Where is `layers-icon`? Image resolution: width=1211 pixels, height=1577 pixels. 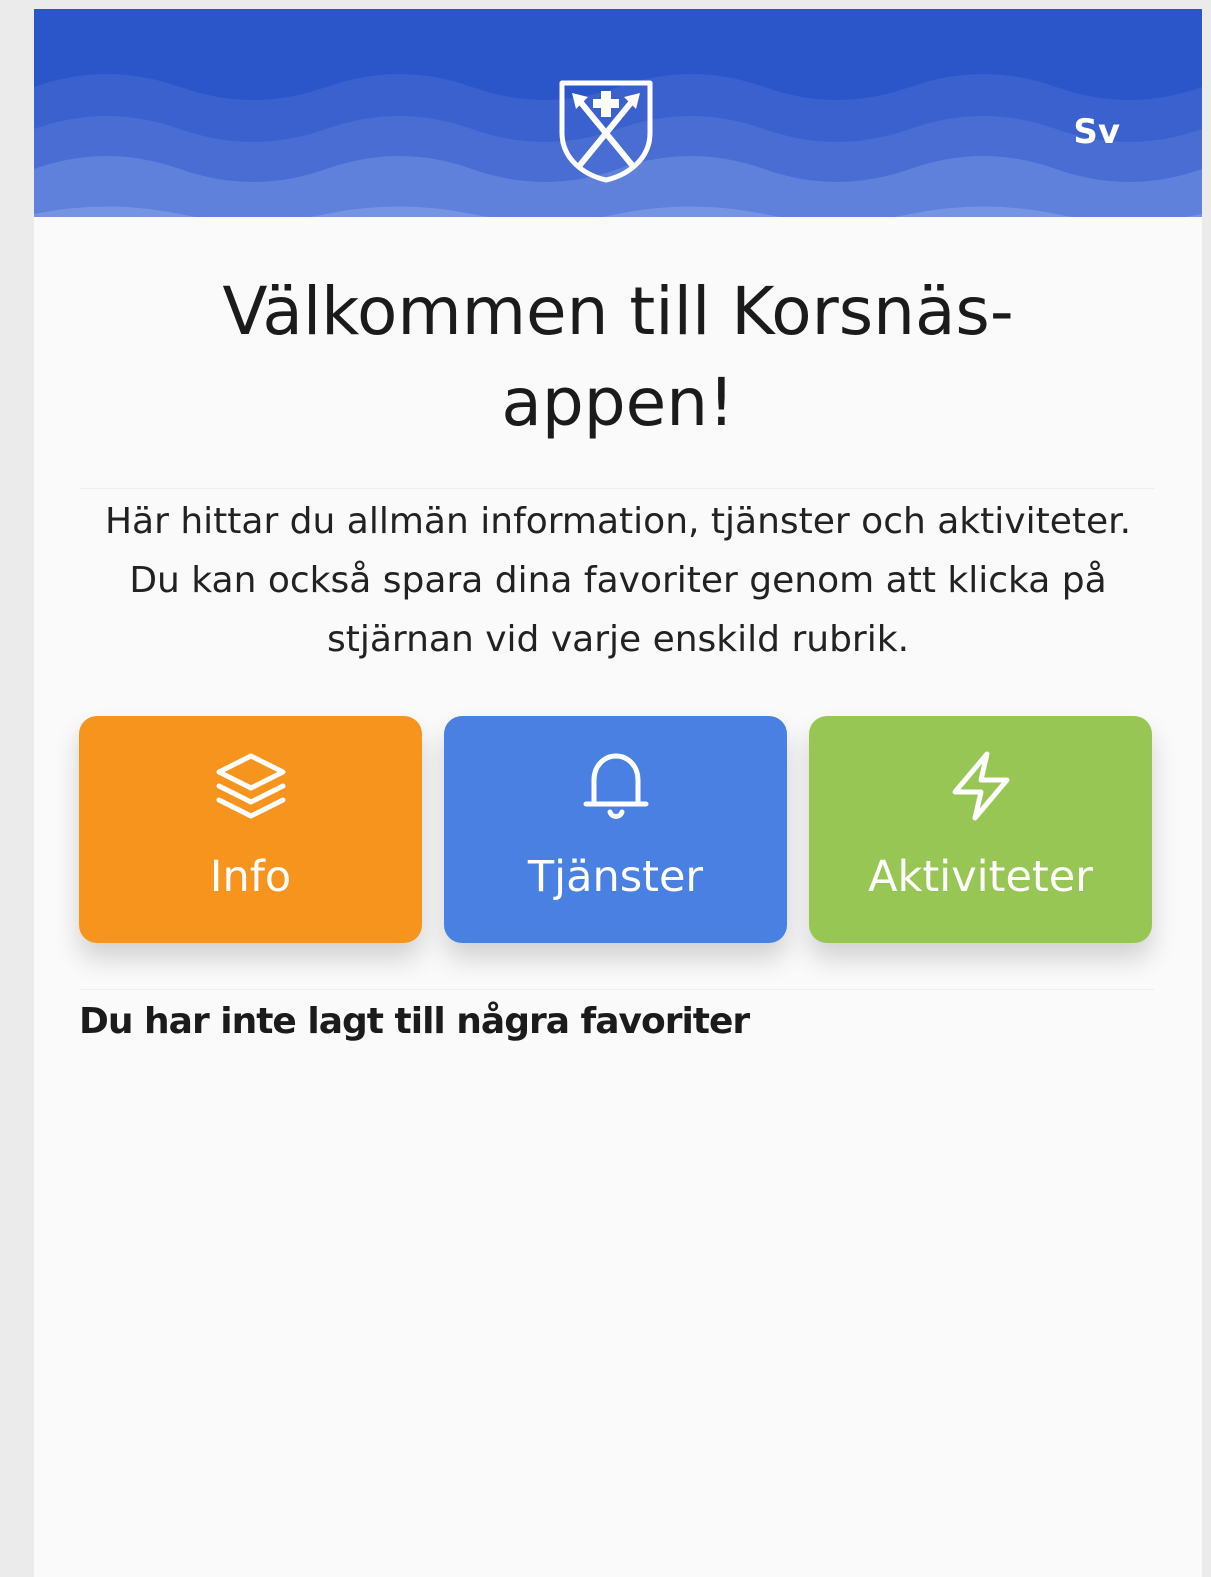 layers-icon is located at coordinates (250, 786).